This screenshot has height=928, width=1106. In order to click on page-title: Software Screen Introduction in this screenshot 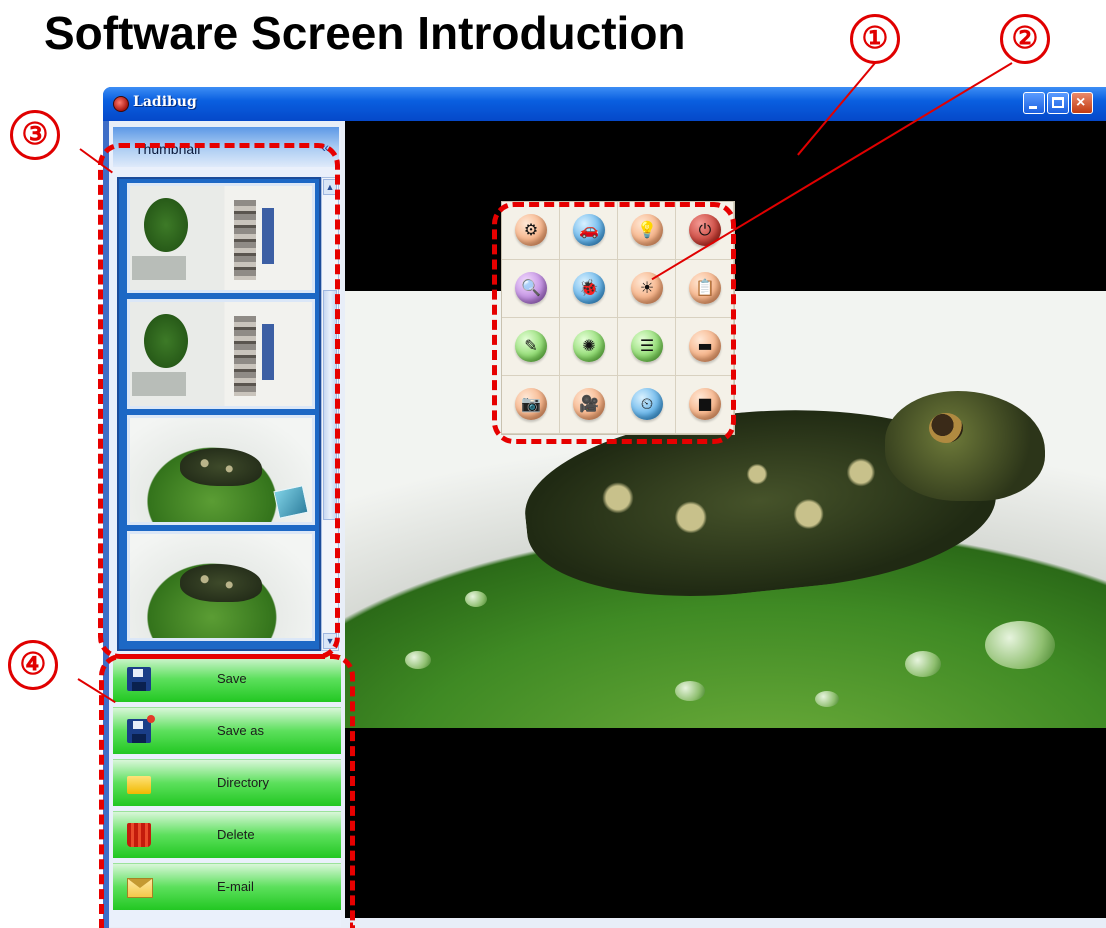, I will do `click(365, 33)`.